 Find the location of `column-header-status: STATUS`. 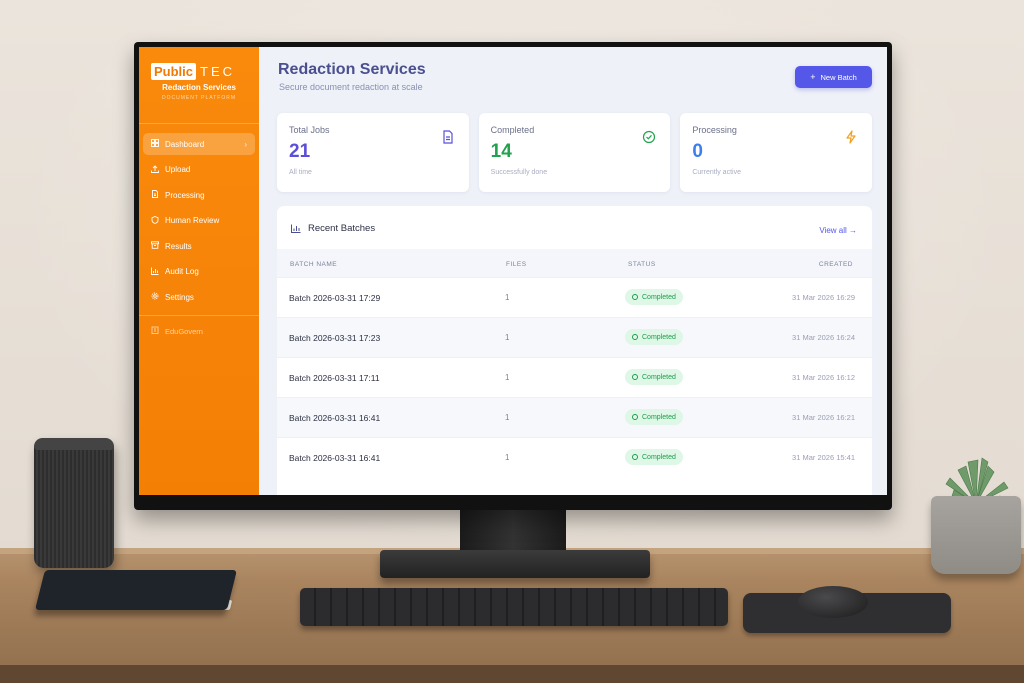

column-header-status: STATUS is located at coordinates (642, 264).